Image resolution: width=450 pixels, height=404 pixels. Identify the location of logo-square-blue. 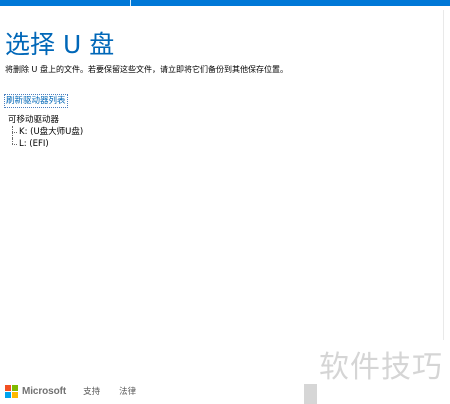
(8, 394).